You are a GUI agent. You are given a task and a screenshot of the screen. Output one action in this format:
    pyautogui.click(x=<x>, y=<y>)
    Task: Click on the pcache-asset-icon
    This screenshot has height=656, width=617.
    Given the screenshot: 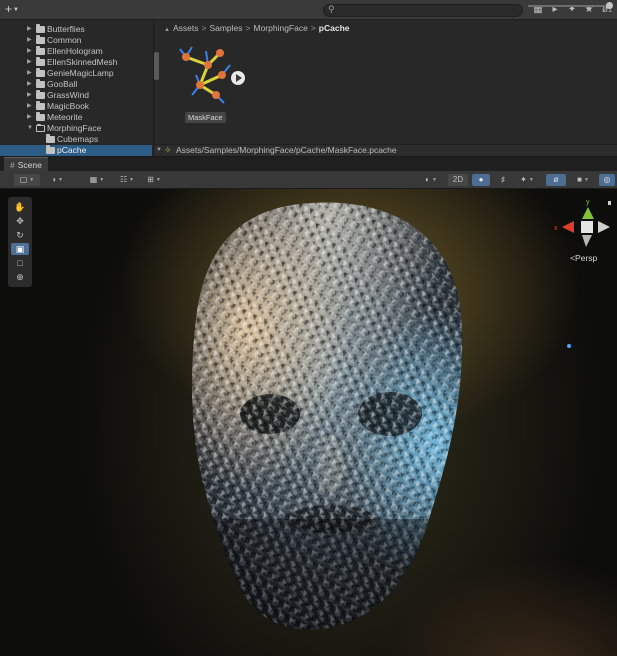 What is the action you would take?
    pyautogui.click(x=212, y=75)
    